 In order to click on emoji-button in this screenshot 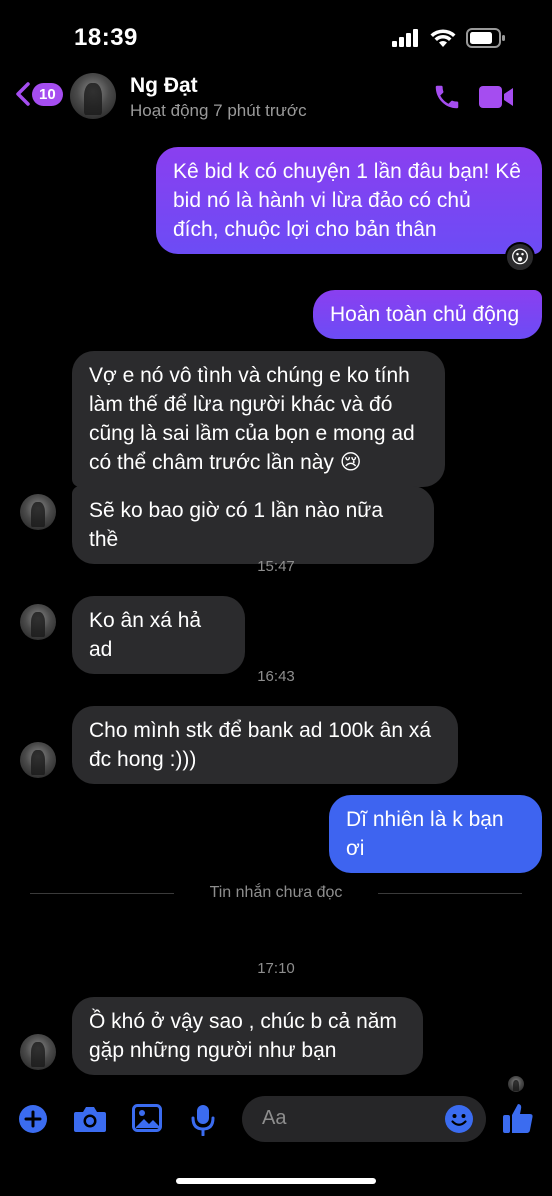, I will do `click(459, 1121)`.